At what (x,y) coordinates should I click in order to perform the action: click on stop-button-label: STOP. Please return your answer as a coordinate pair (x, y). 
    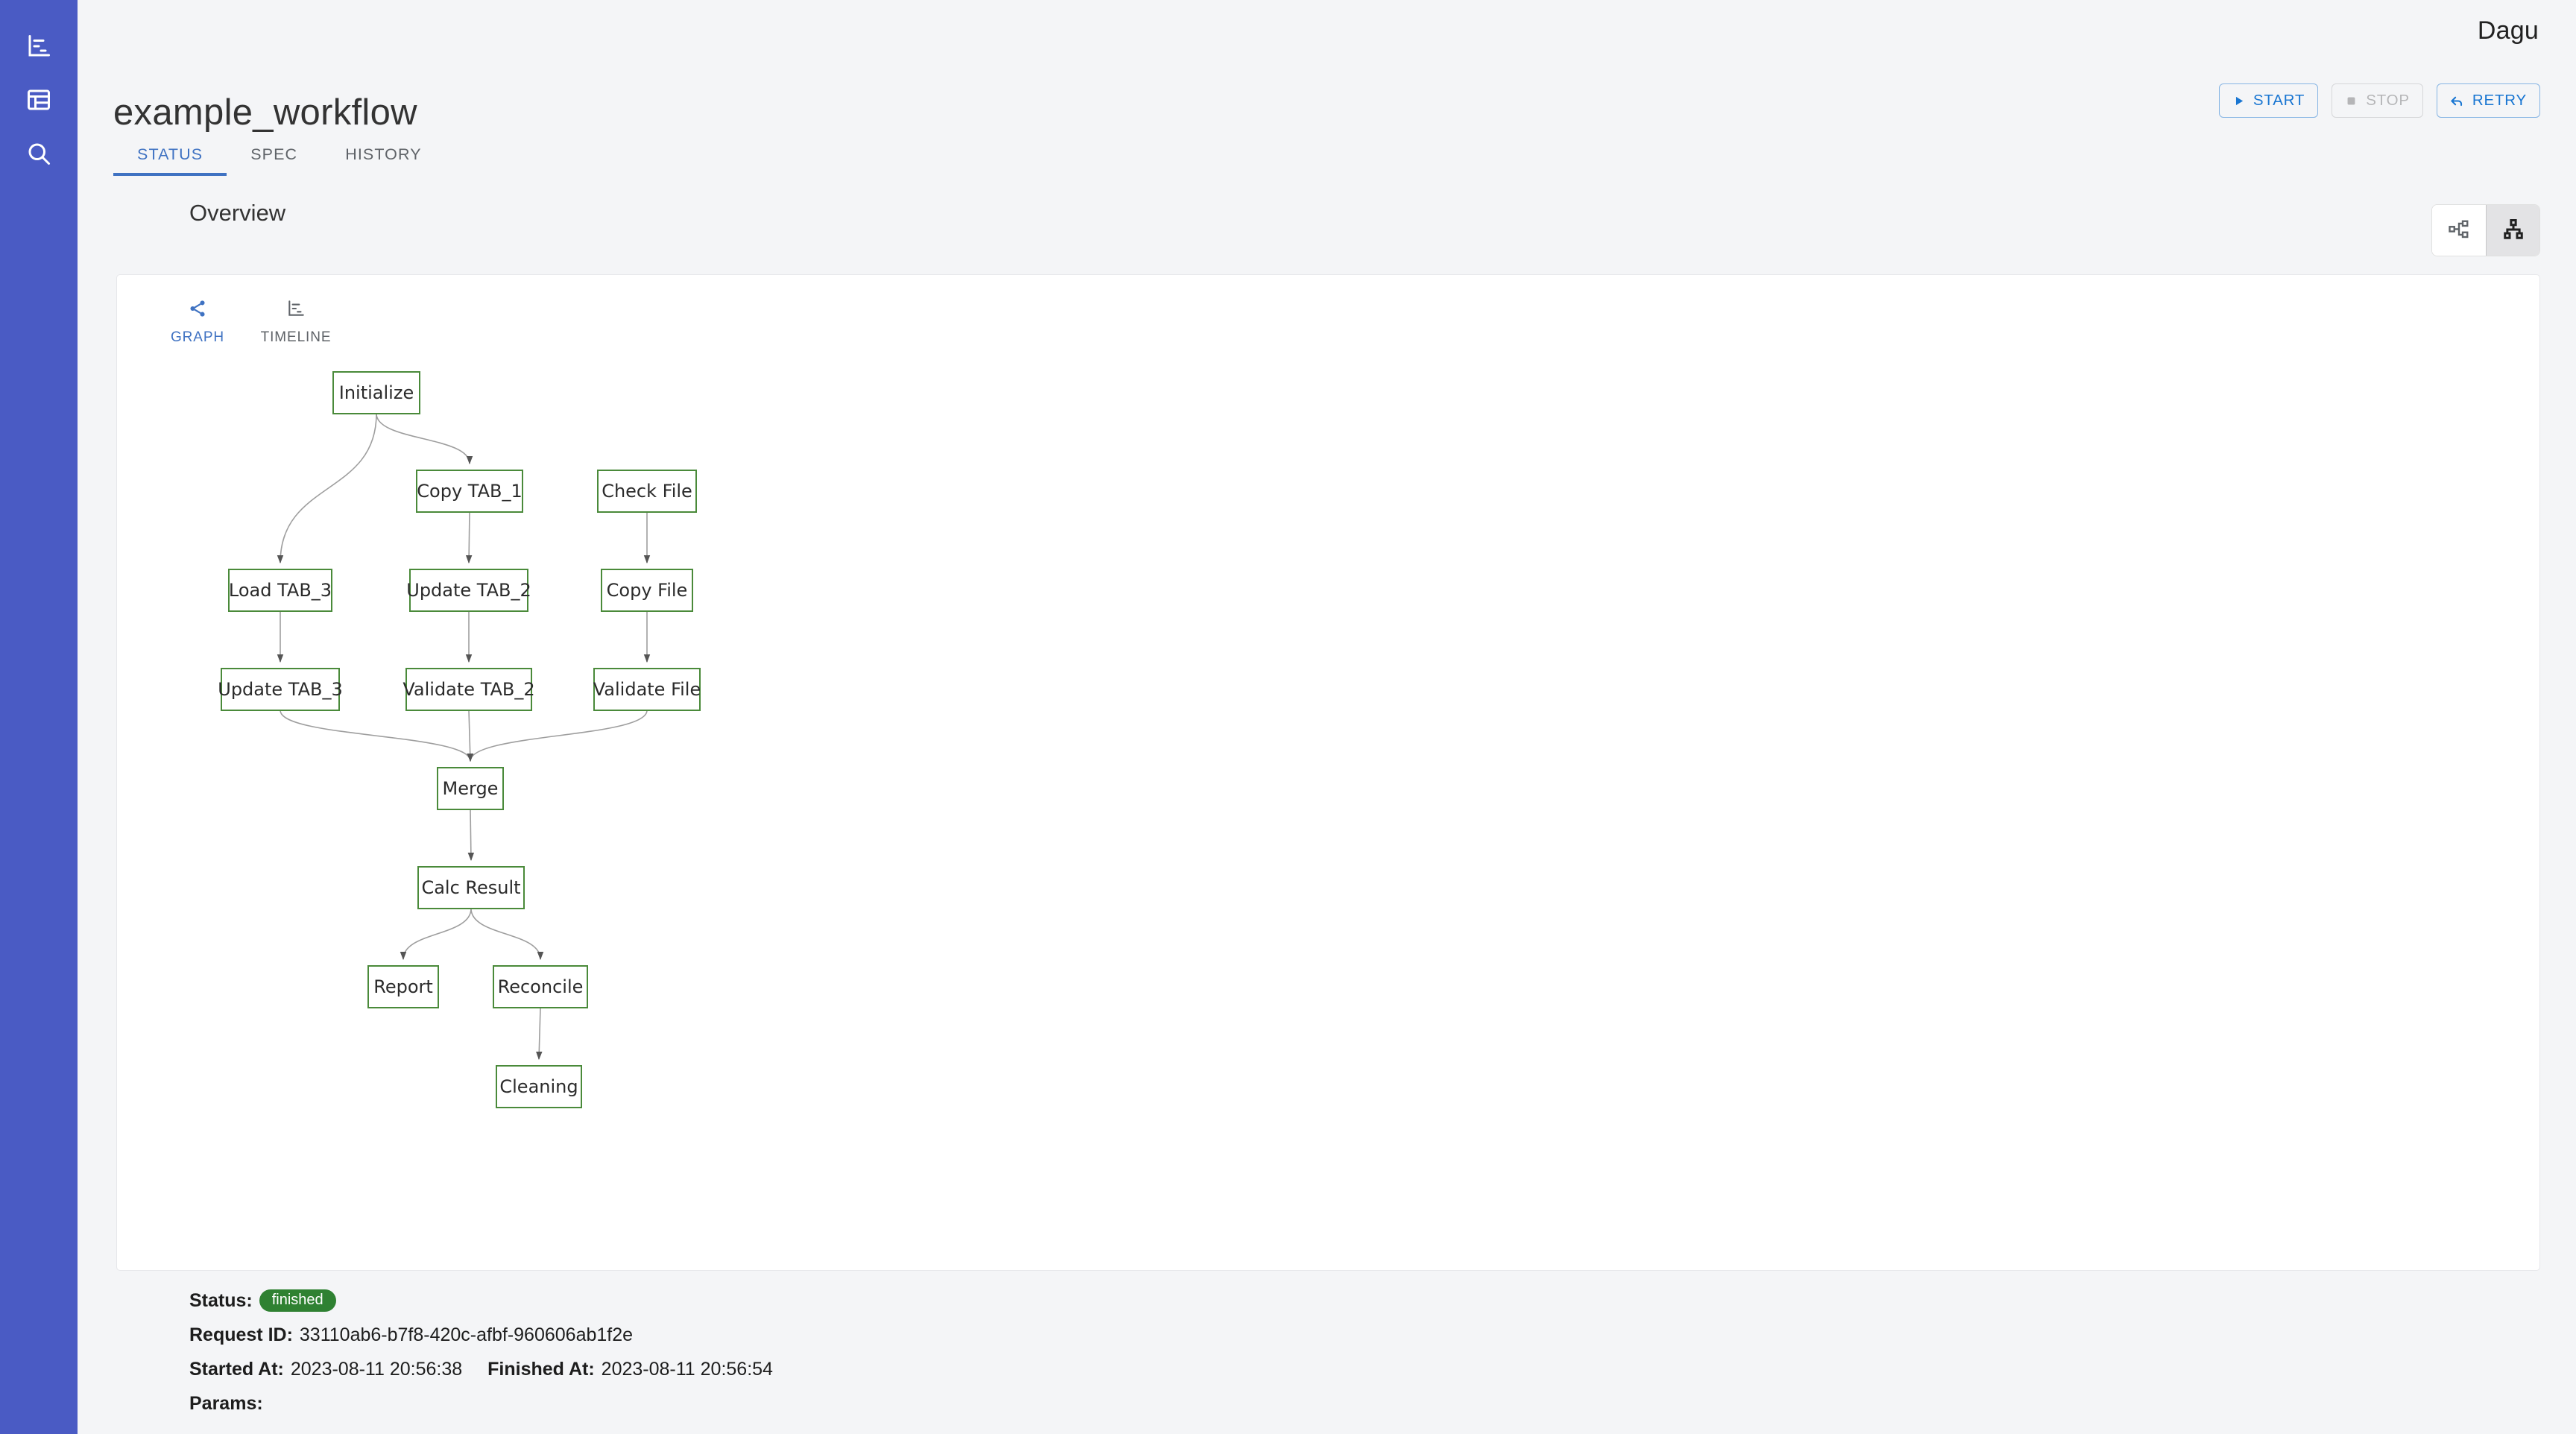
    Looking at the image, I should click on (2388, 101).